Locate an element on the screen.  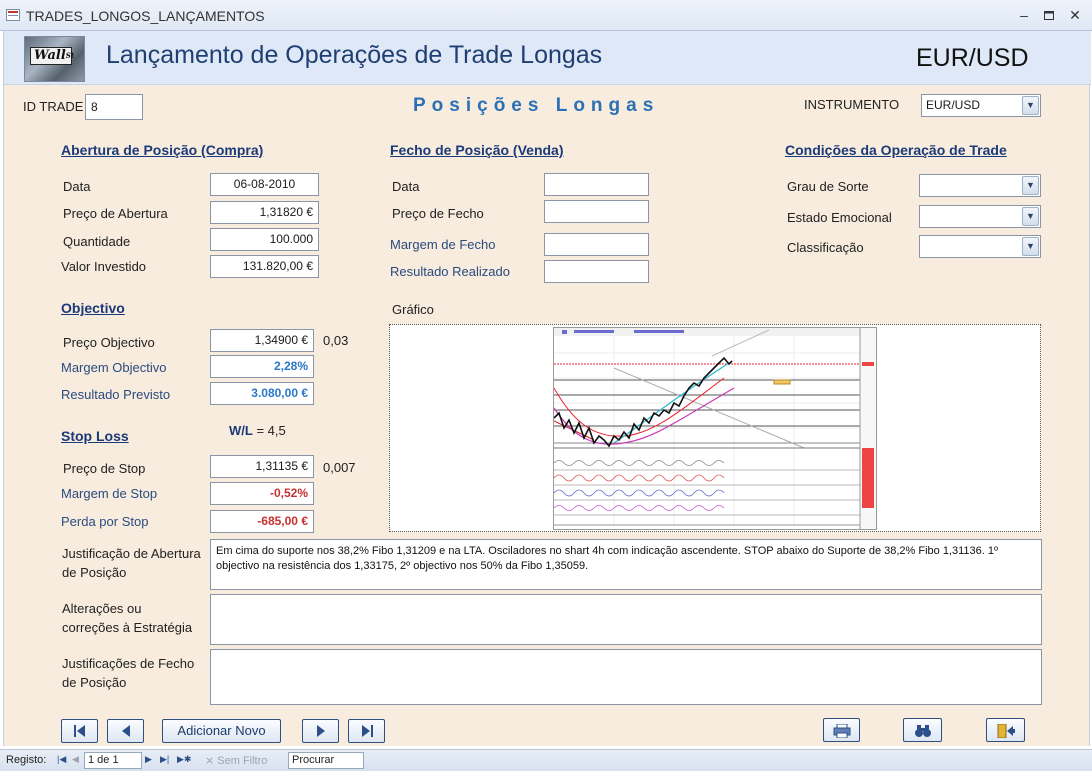
realized-result-field is located at coordinates (596, 271).